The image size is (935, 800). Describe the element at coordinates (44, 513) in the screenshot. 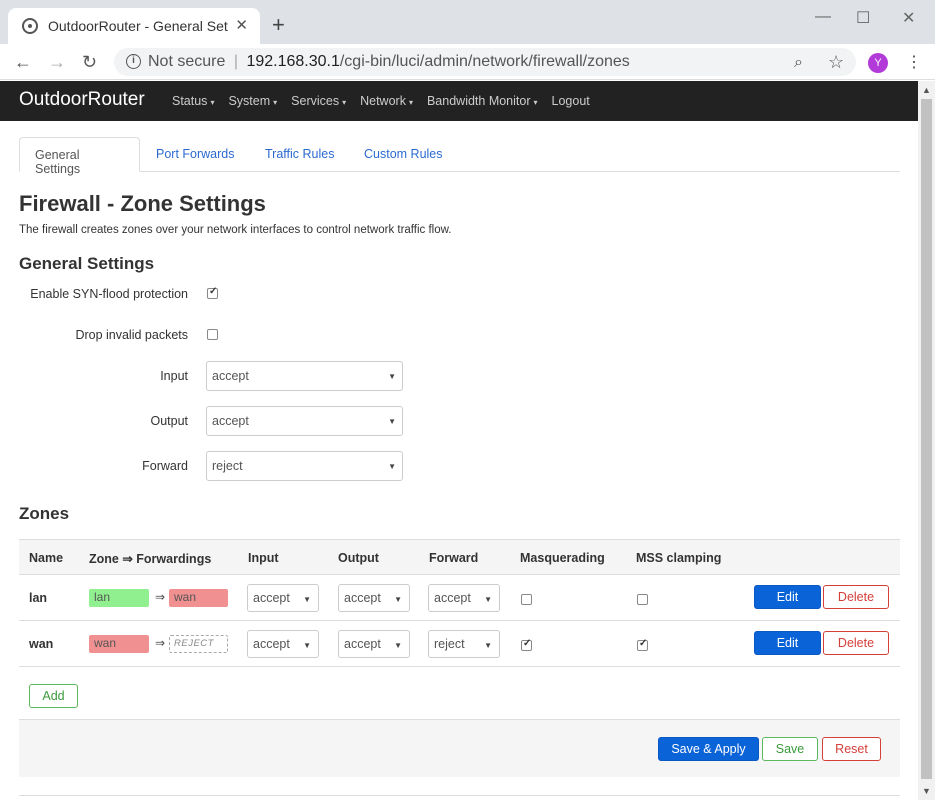

I see `zones-heading: Zones` at that location.